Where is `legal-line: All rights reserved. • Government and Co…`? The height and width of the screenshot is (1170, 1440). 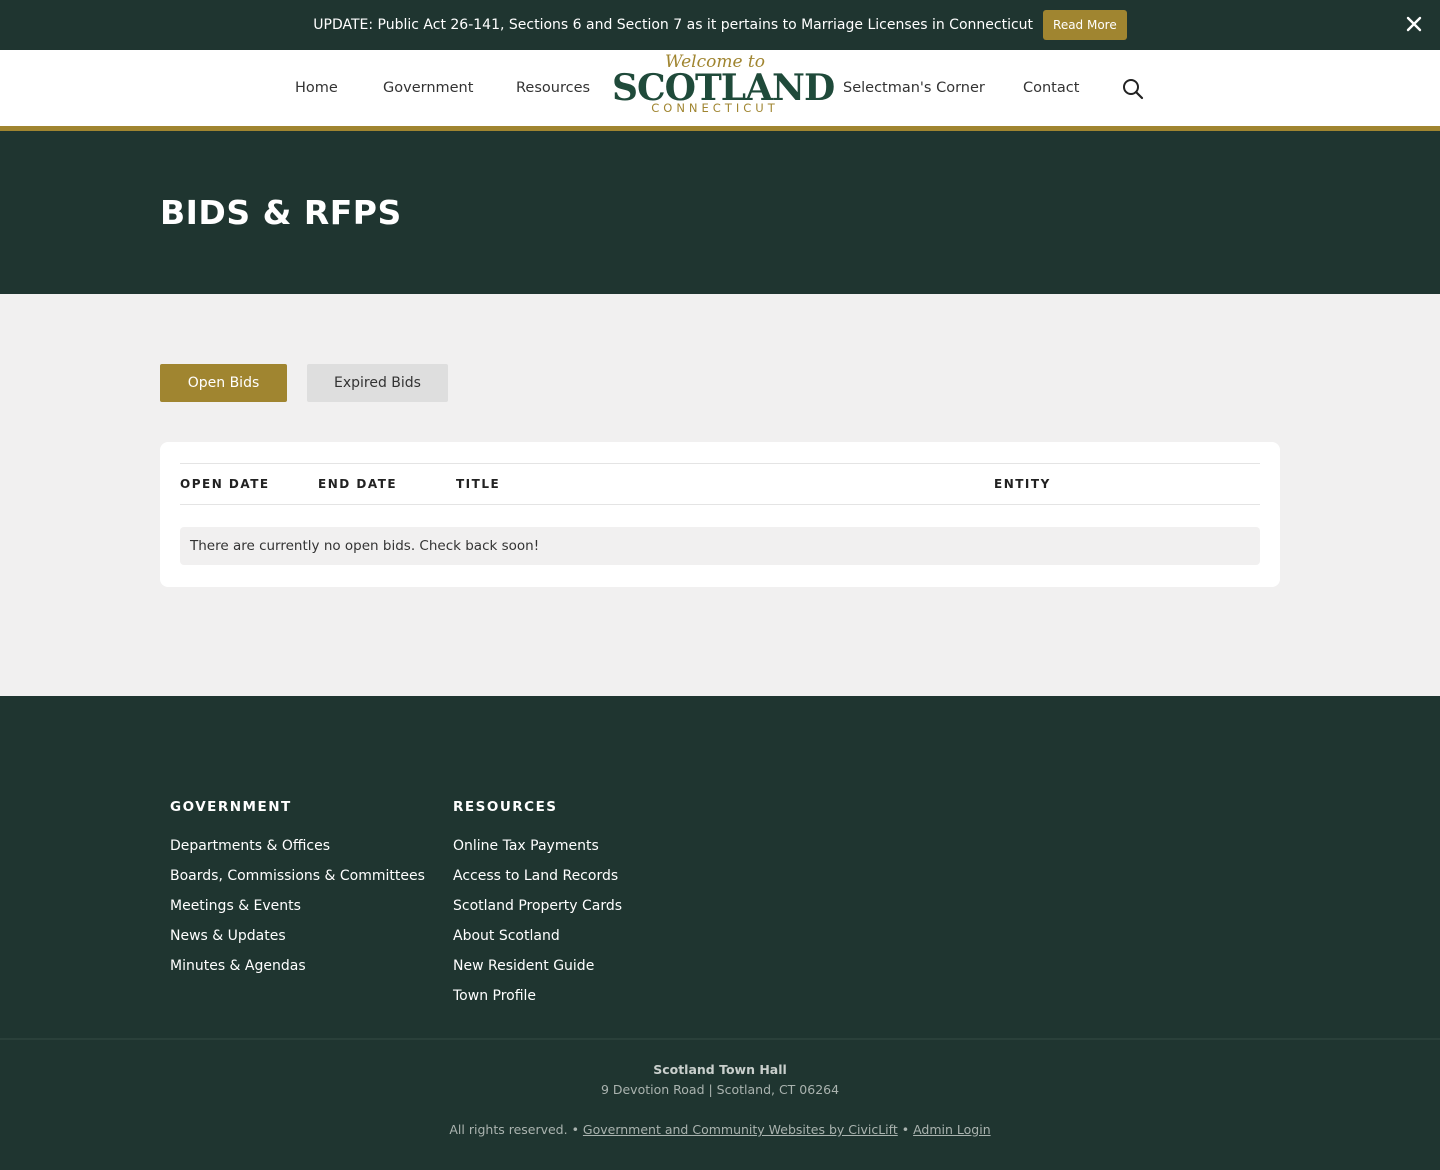 legal-line: All rights reserved. • Government and Co… is located at coordinates (720, 1129).